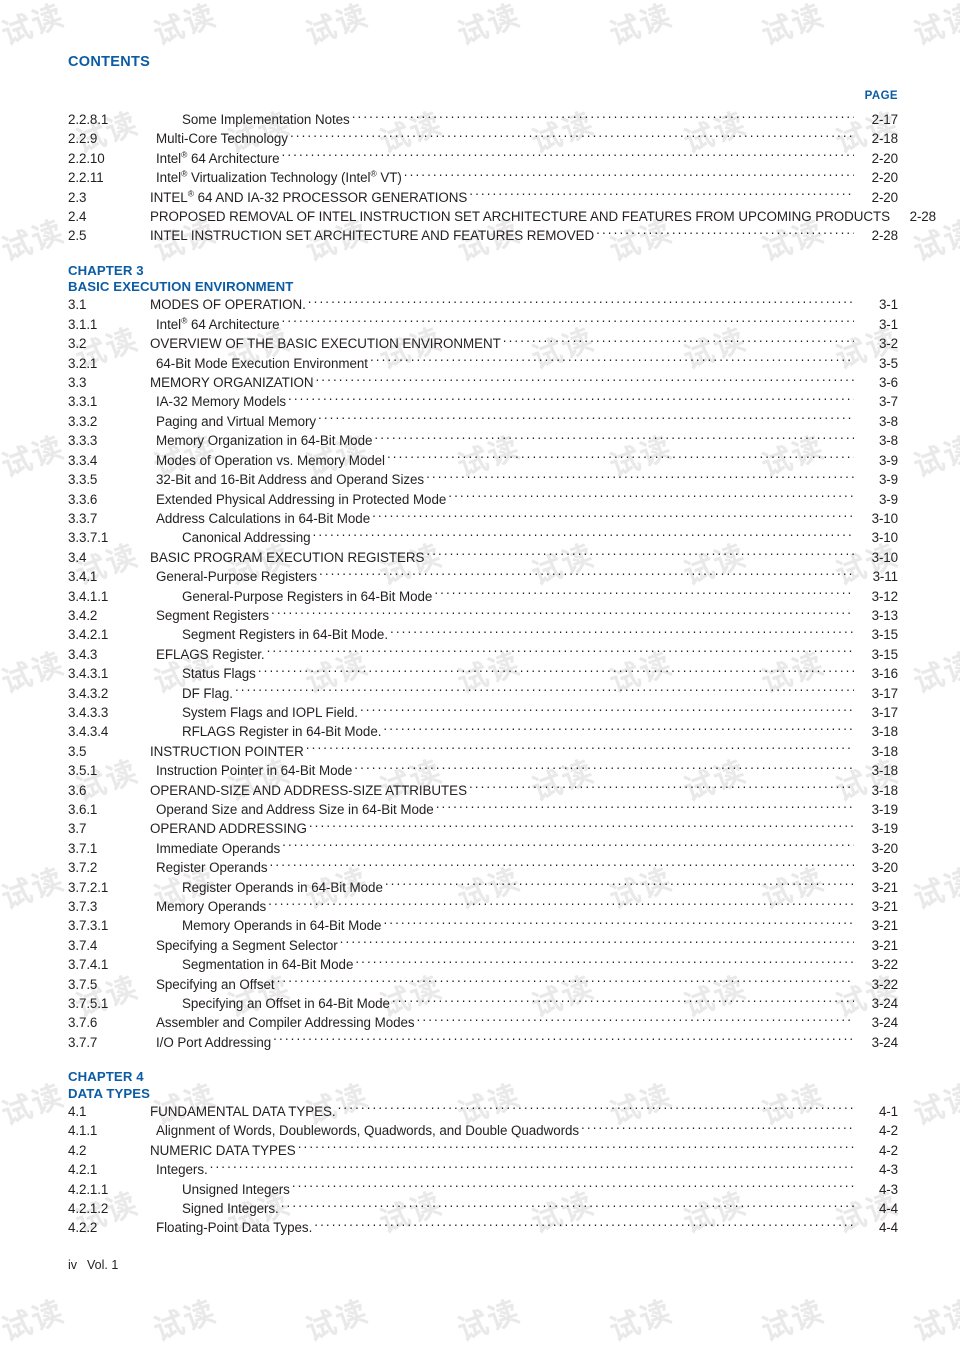  I want to click on toc-entry: 3.7.4 Specifying a Segment Selector 3-21, so click(483, 945).